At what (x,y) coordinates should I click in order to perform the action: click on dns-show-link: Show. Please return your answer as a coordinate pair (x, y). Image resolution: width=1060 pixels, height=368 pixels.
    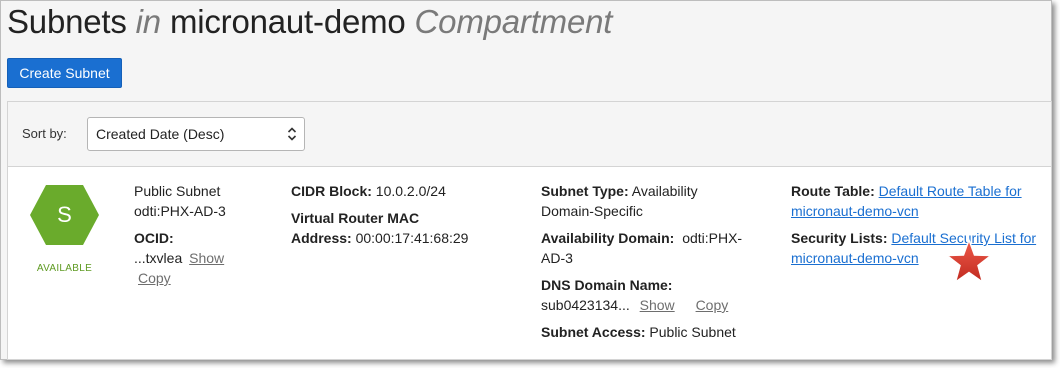
    Looking at the image, I should click on (657, 305).